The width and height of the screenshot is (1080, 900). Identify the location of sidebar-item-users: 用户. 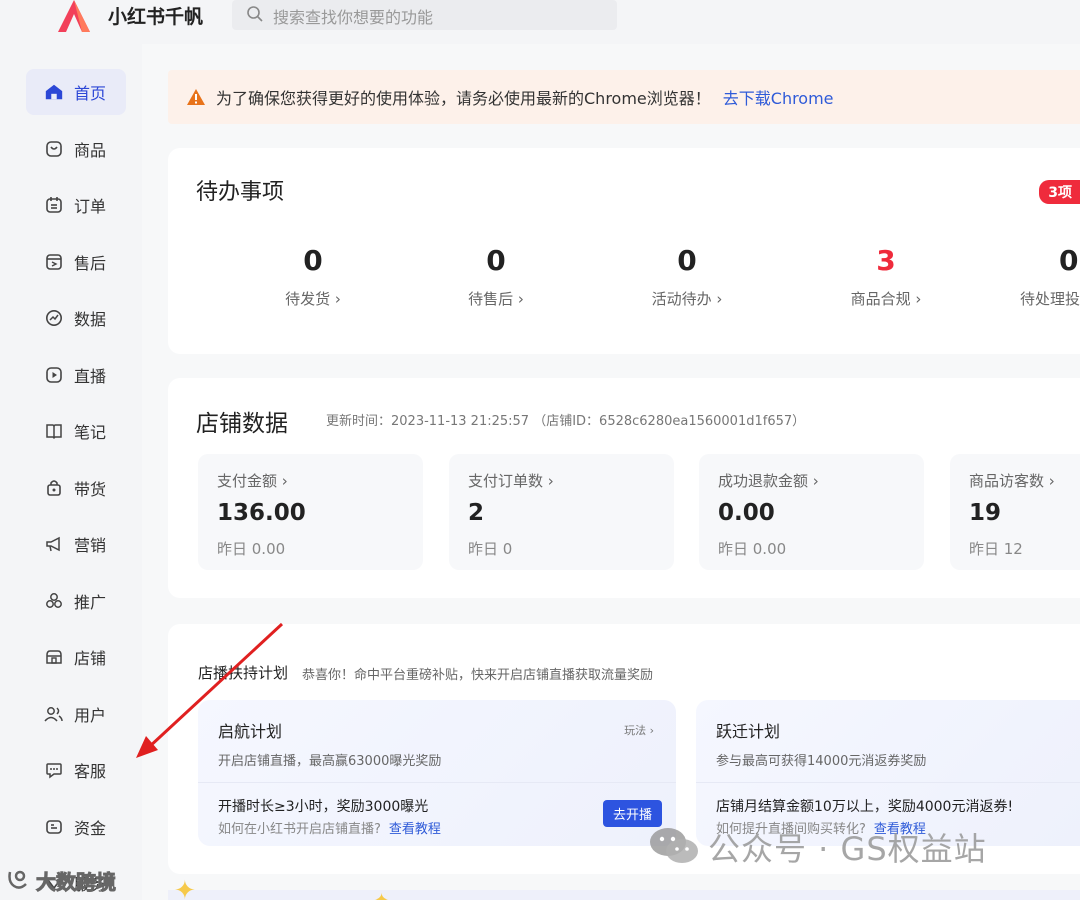
(76, 714).